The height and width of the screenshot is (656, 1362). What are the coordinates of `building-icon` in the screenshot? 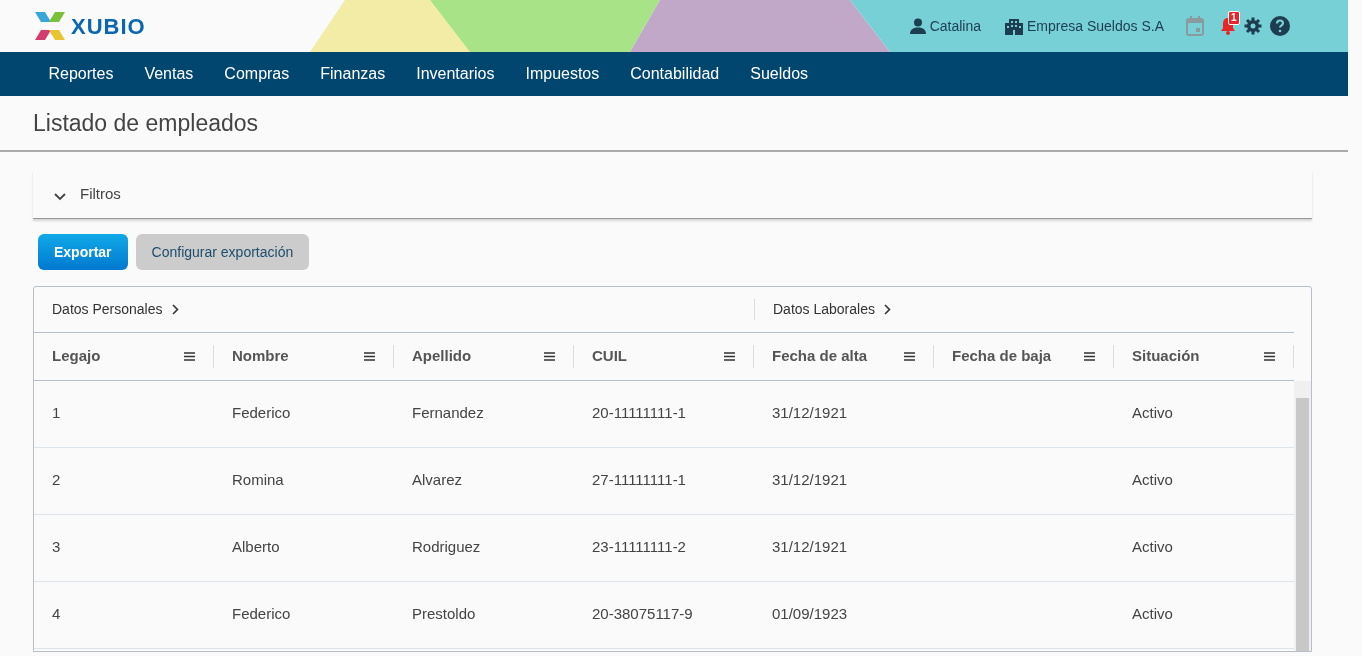 It's located at (1014, 26).